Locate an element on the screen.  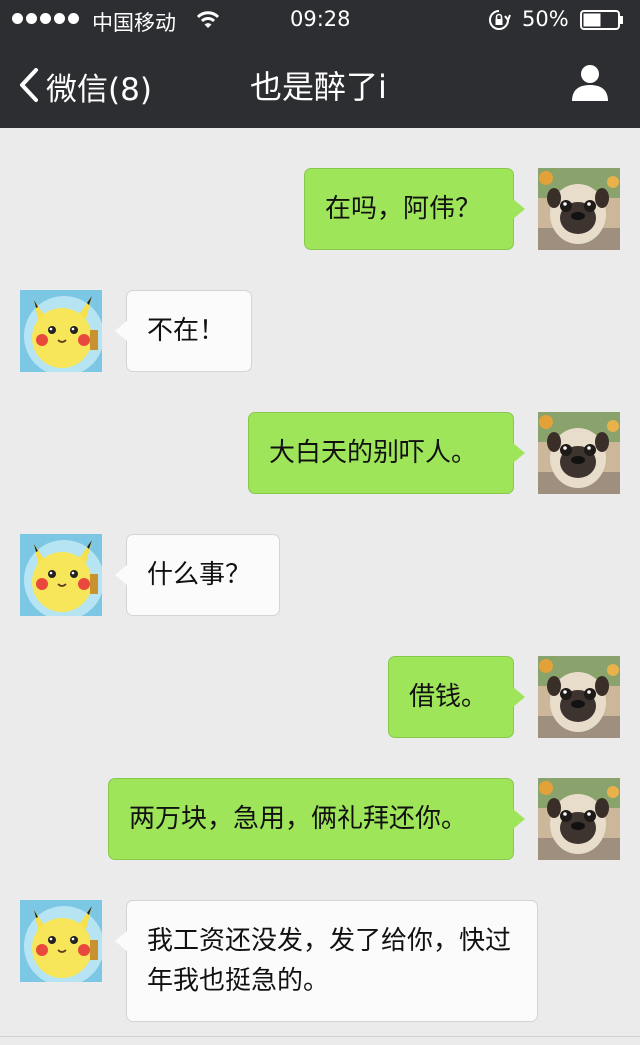
message-text: 不在！ is located at coordinates (186, 331).